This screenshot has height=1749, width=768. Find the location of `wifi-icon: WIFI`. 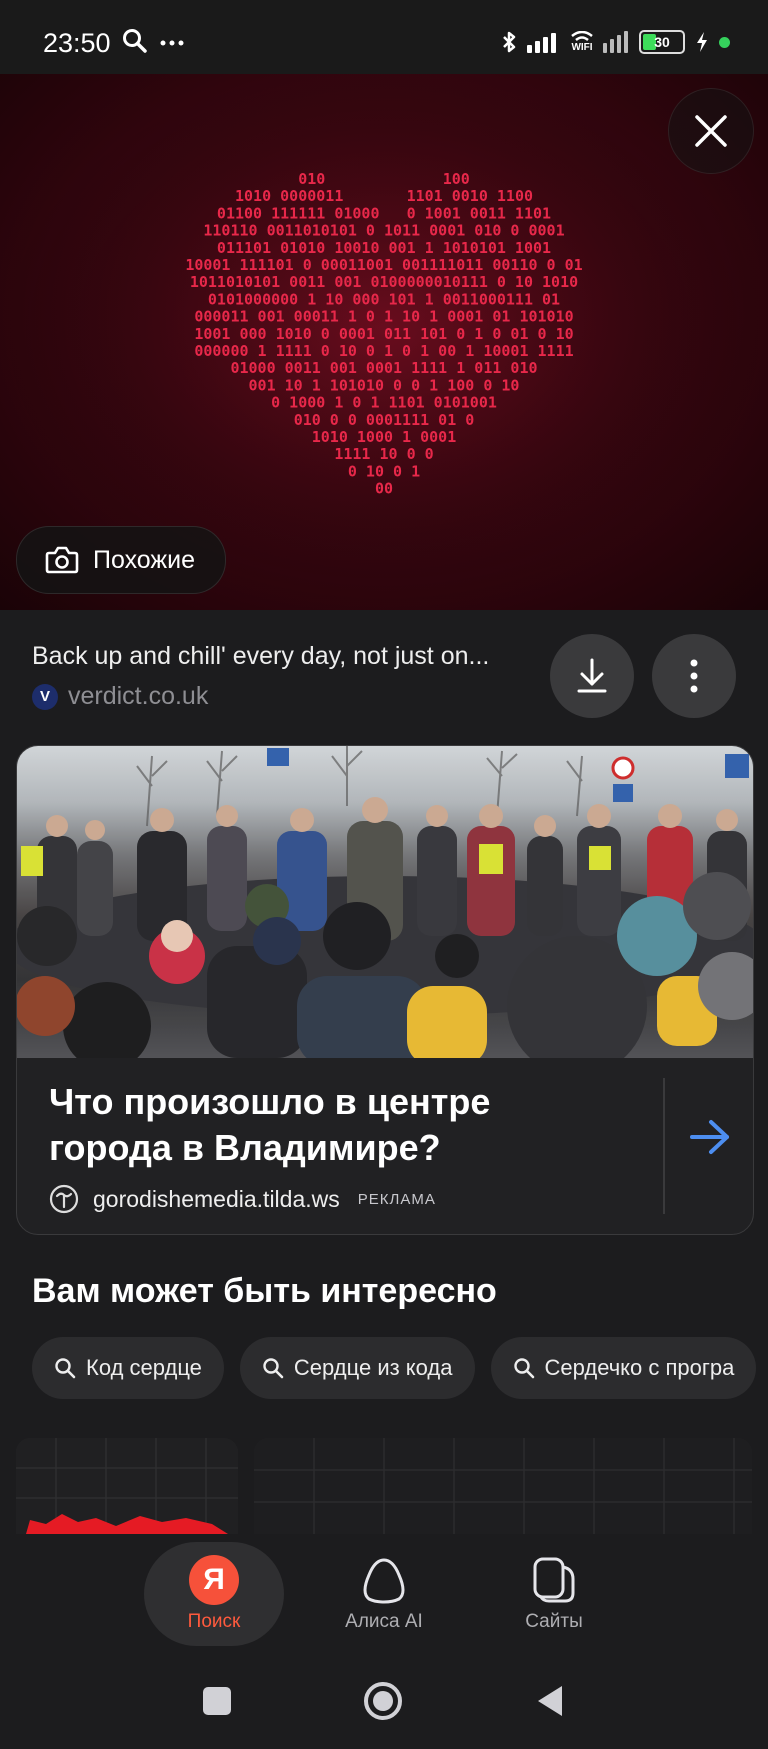

wifi-icon: WIFI is located at coordinates (582, 42).